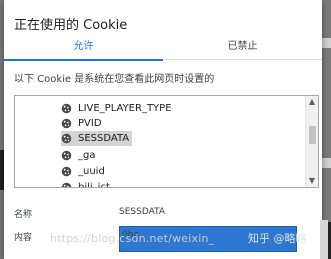  I want to click on detail-content-label: 内容, so click(23, 238).